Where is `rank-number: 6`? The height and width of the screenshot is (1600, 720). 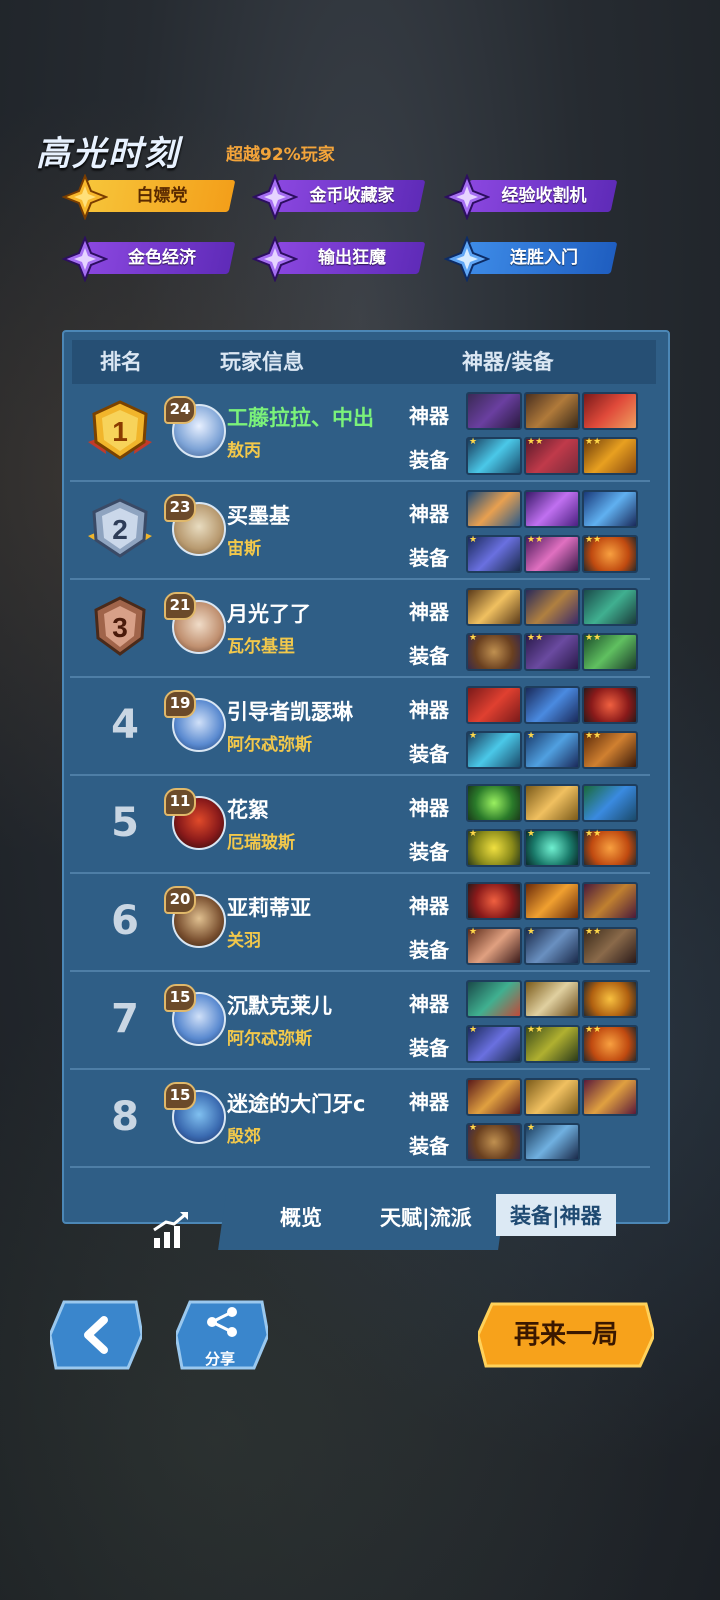 rank-number: 6 is located at coordinates (125, 921).